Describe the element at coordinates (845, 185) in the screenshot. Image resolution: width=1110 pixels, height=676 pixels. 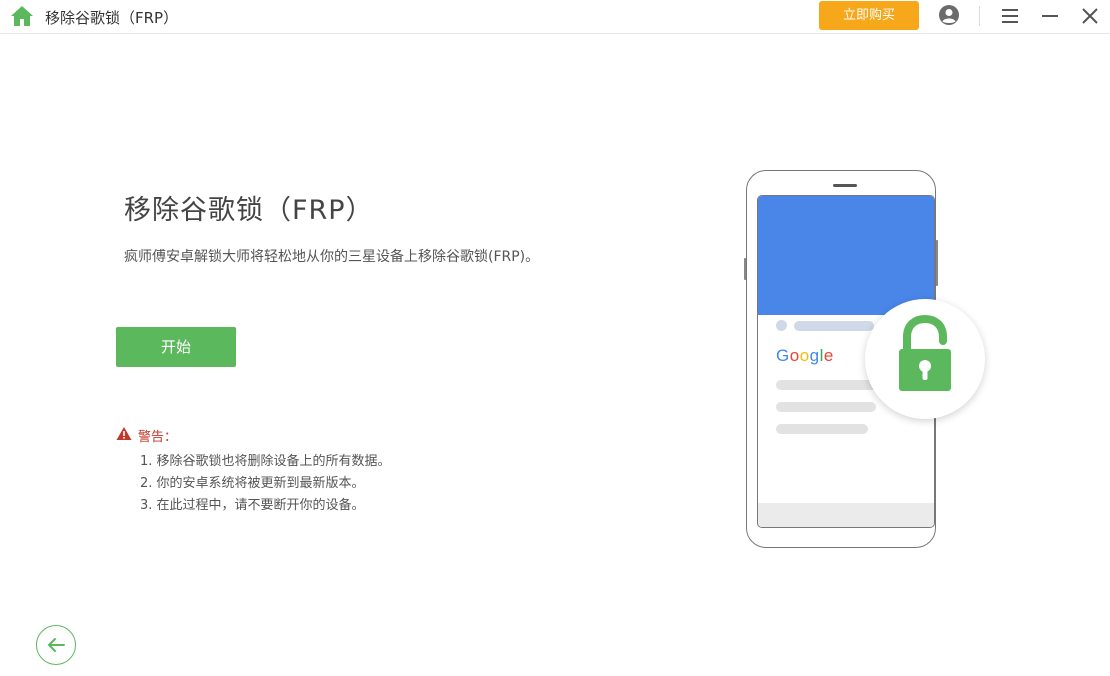
I see `phone-speaker` at that location.